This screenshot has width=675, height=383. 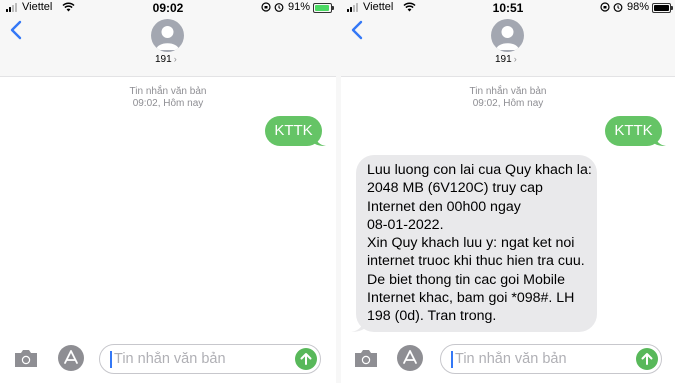 I want to click on message-line: 2048 MB (6V120C) truy cap, so click(x=455, y=188).